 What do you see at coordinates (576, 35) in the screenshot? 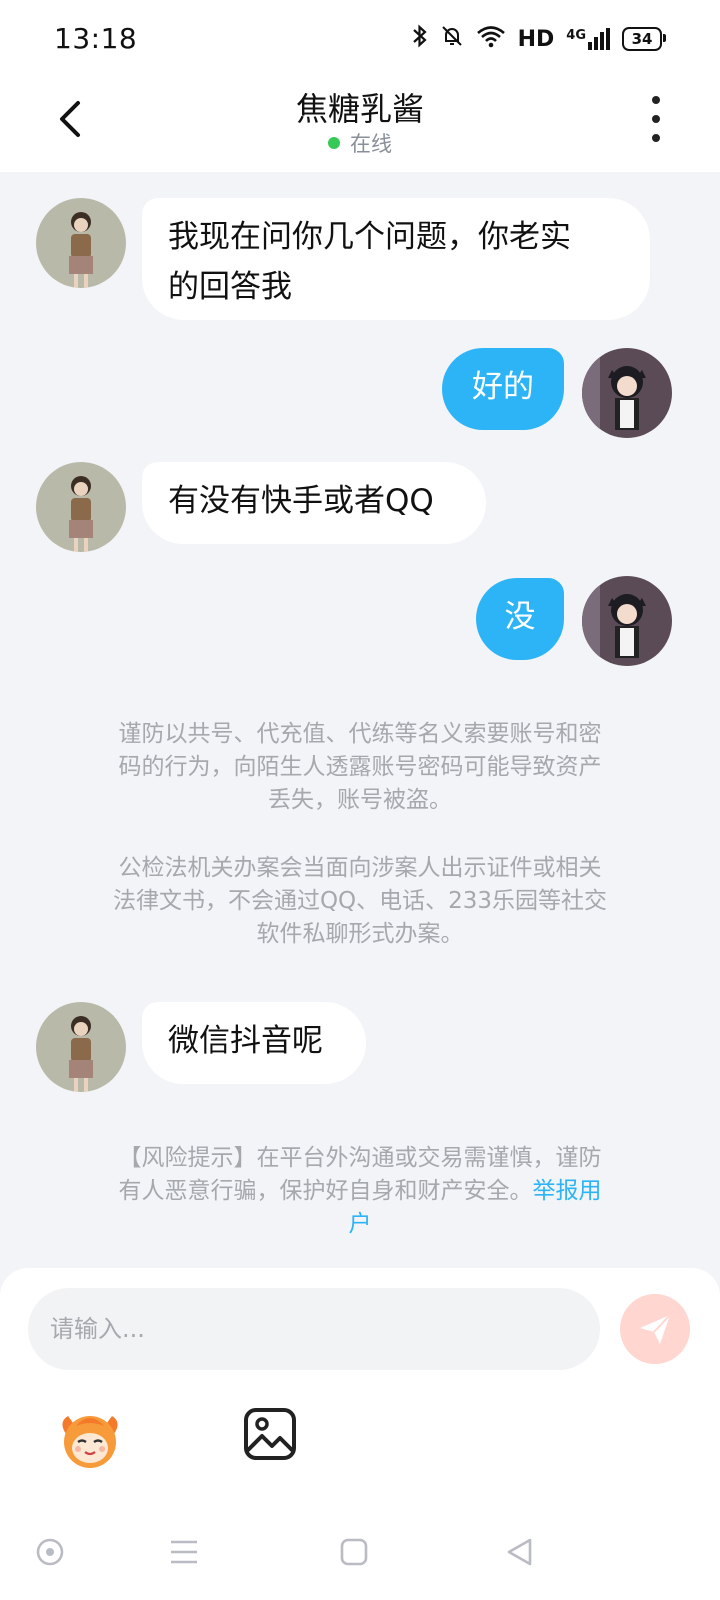
I see `network-label: 4G` at bounding box center [576, 35].